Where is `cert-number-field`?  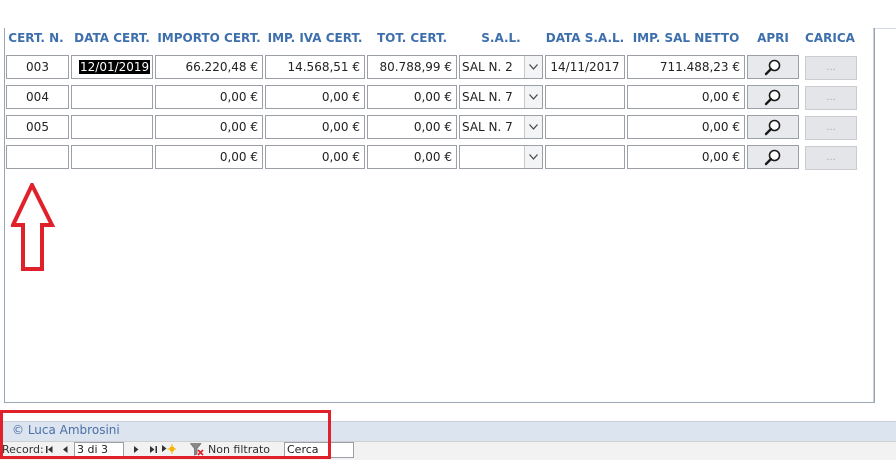 cert-number-field is located at coordinates (37, 157).